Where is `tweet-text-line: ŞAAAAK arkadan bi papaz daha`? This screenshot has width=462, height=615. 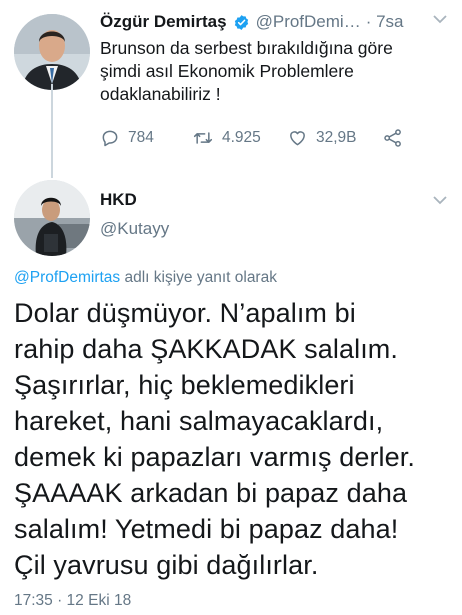
tweet-text-line: ŞAAAAK arkadan bi papaz daha is located at coordinates (211, 493).